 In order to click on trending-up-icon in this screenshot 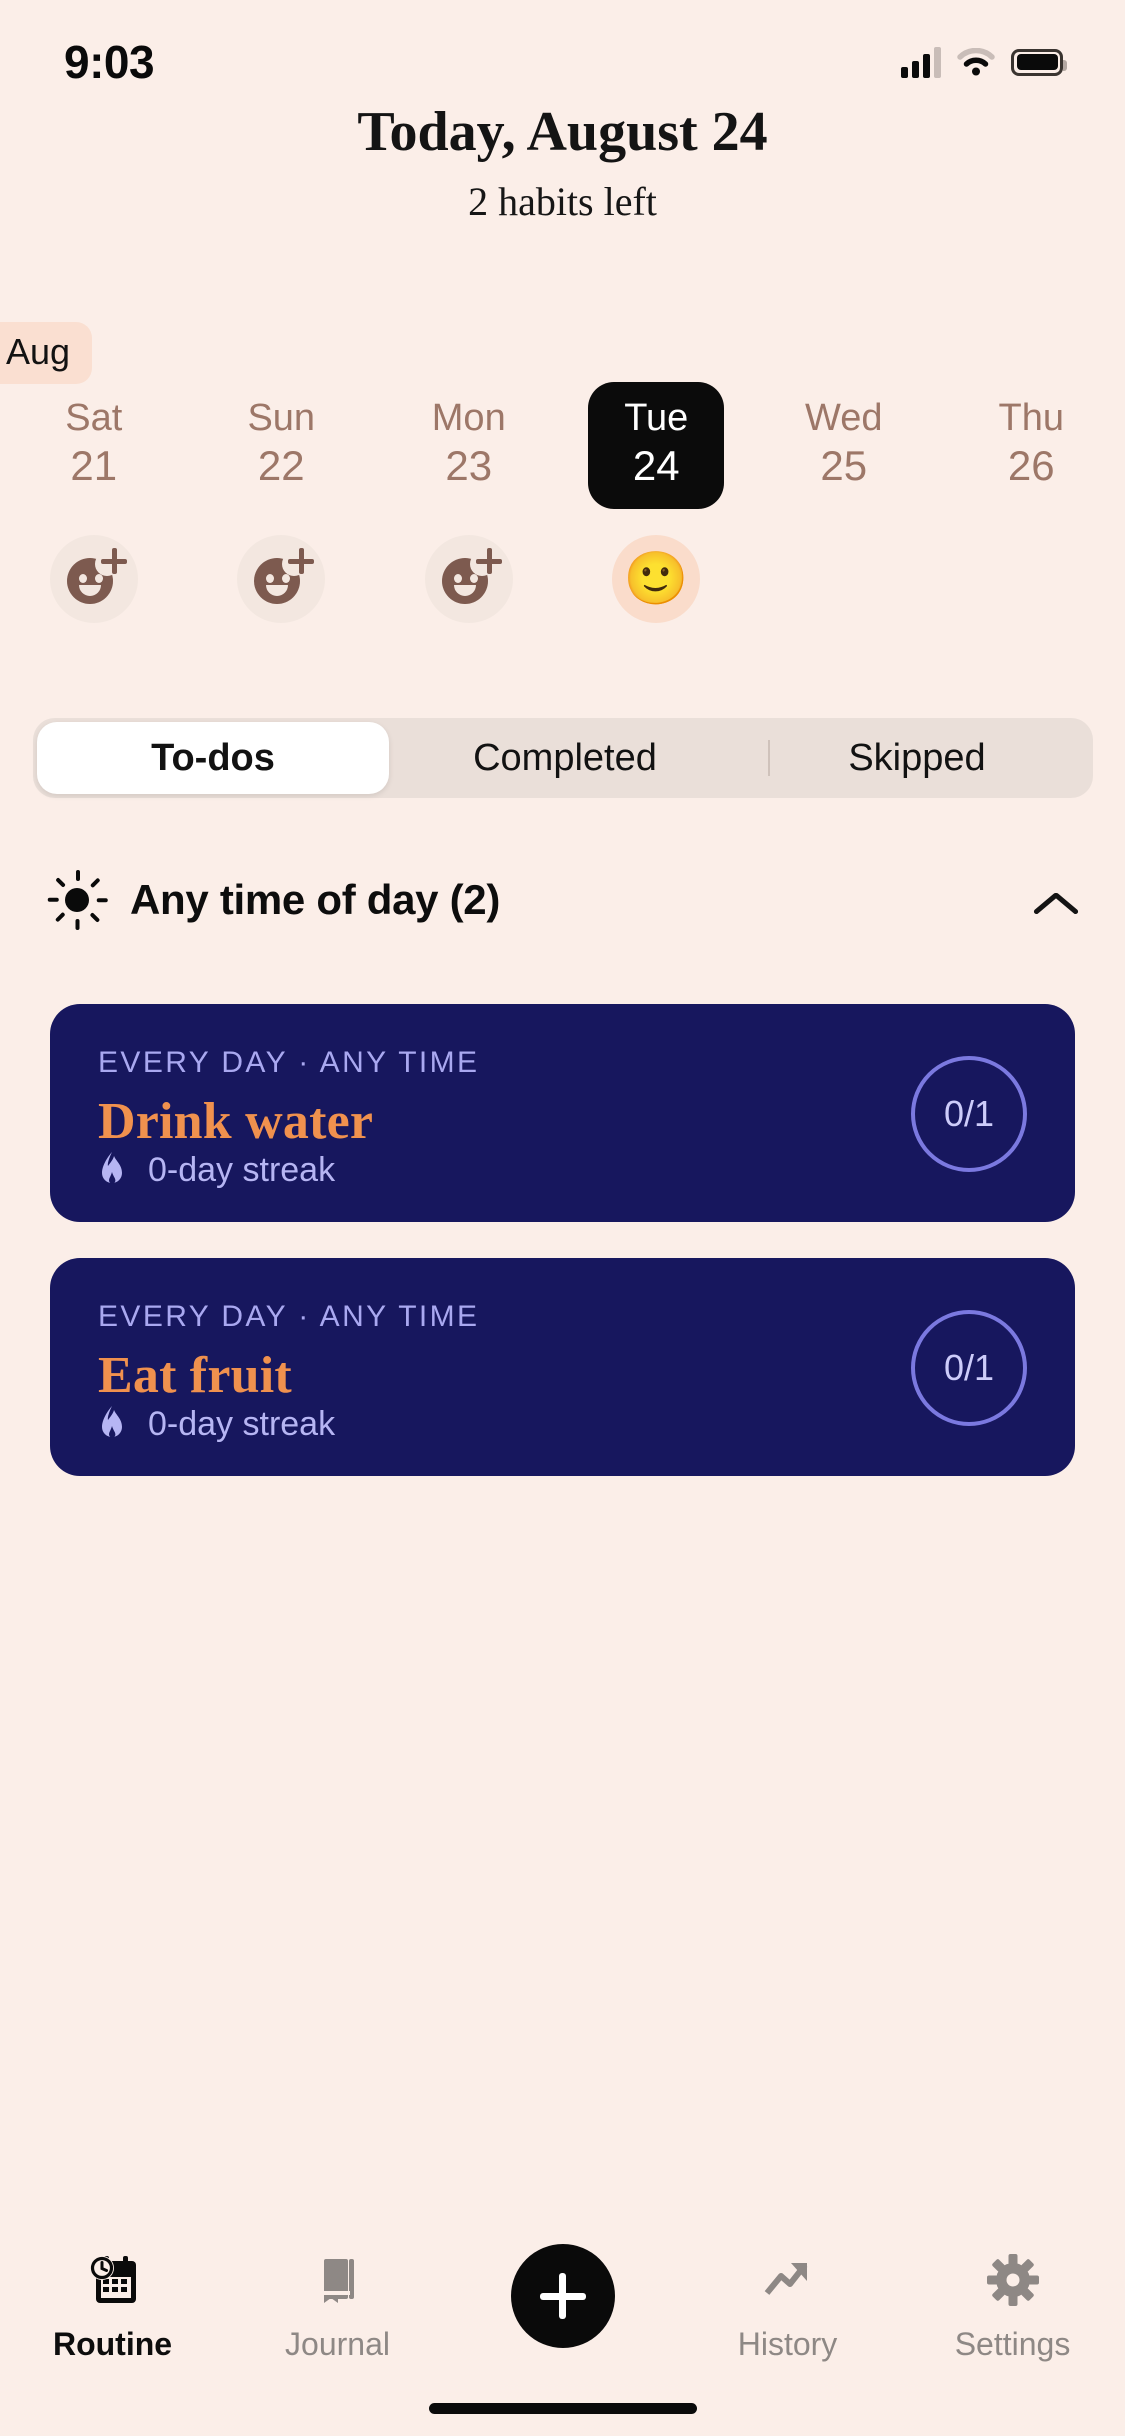, I will do `click(788, 2280)`.